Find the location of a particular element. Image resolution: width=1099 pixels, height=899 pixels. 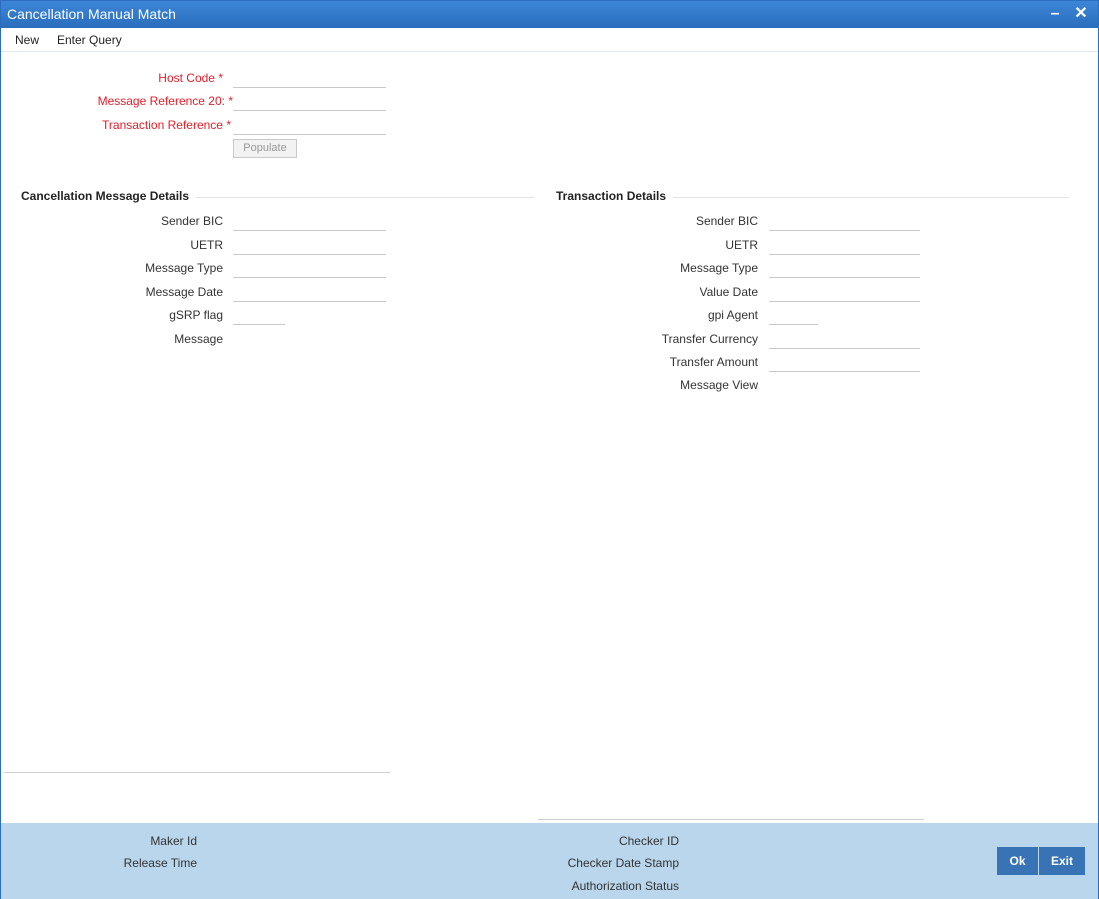

cancellation-details-divider is located at coordinates (365, 197).